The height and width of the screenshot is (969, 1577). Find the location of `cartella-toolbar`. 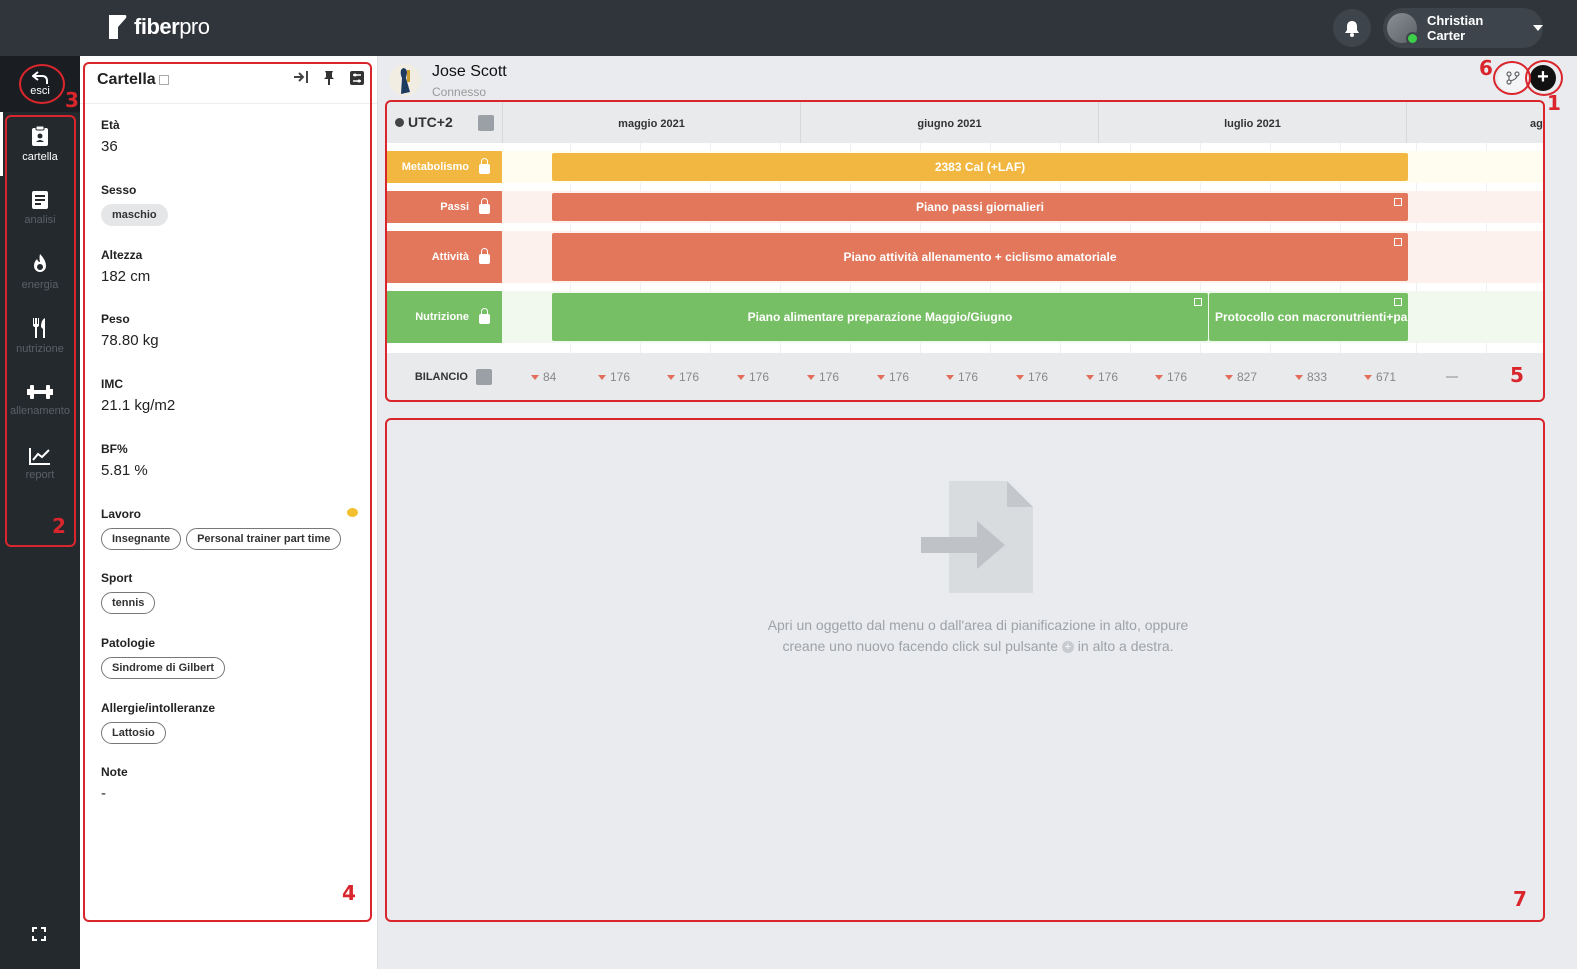

cartella-toolbar is located at coordinates (329, 78).